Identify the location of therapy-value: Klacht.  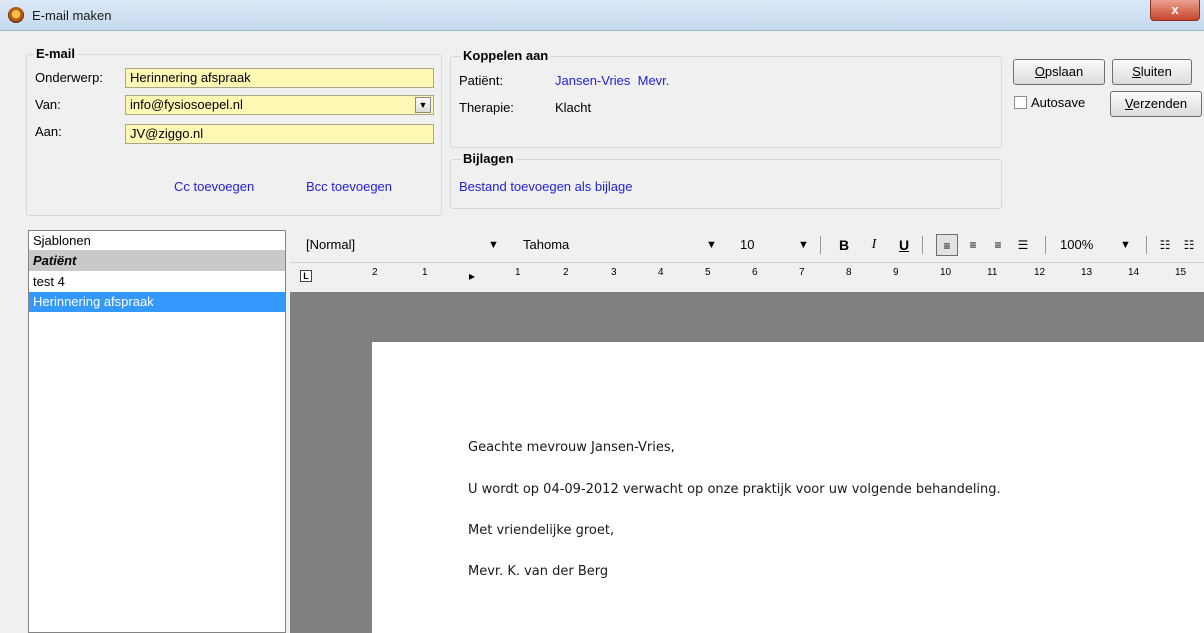
(573, 107).